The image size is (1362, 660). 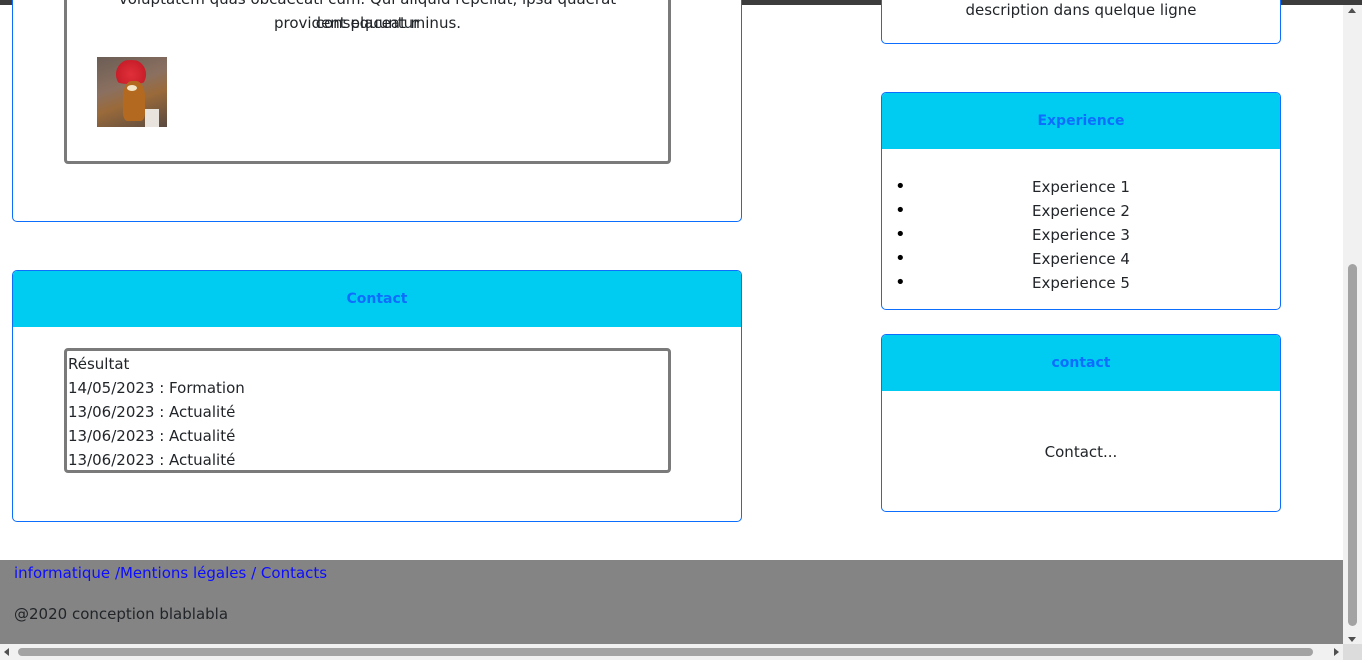 I want to click on horizontal-scroll-thumb, so click(x=665, y=652).